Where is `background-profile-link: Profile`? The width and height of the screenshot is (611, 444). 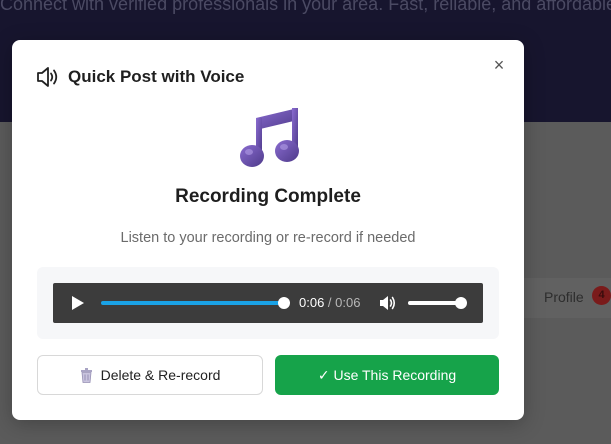 background-profile-link: Profile is located at coordinates (564, 297).